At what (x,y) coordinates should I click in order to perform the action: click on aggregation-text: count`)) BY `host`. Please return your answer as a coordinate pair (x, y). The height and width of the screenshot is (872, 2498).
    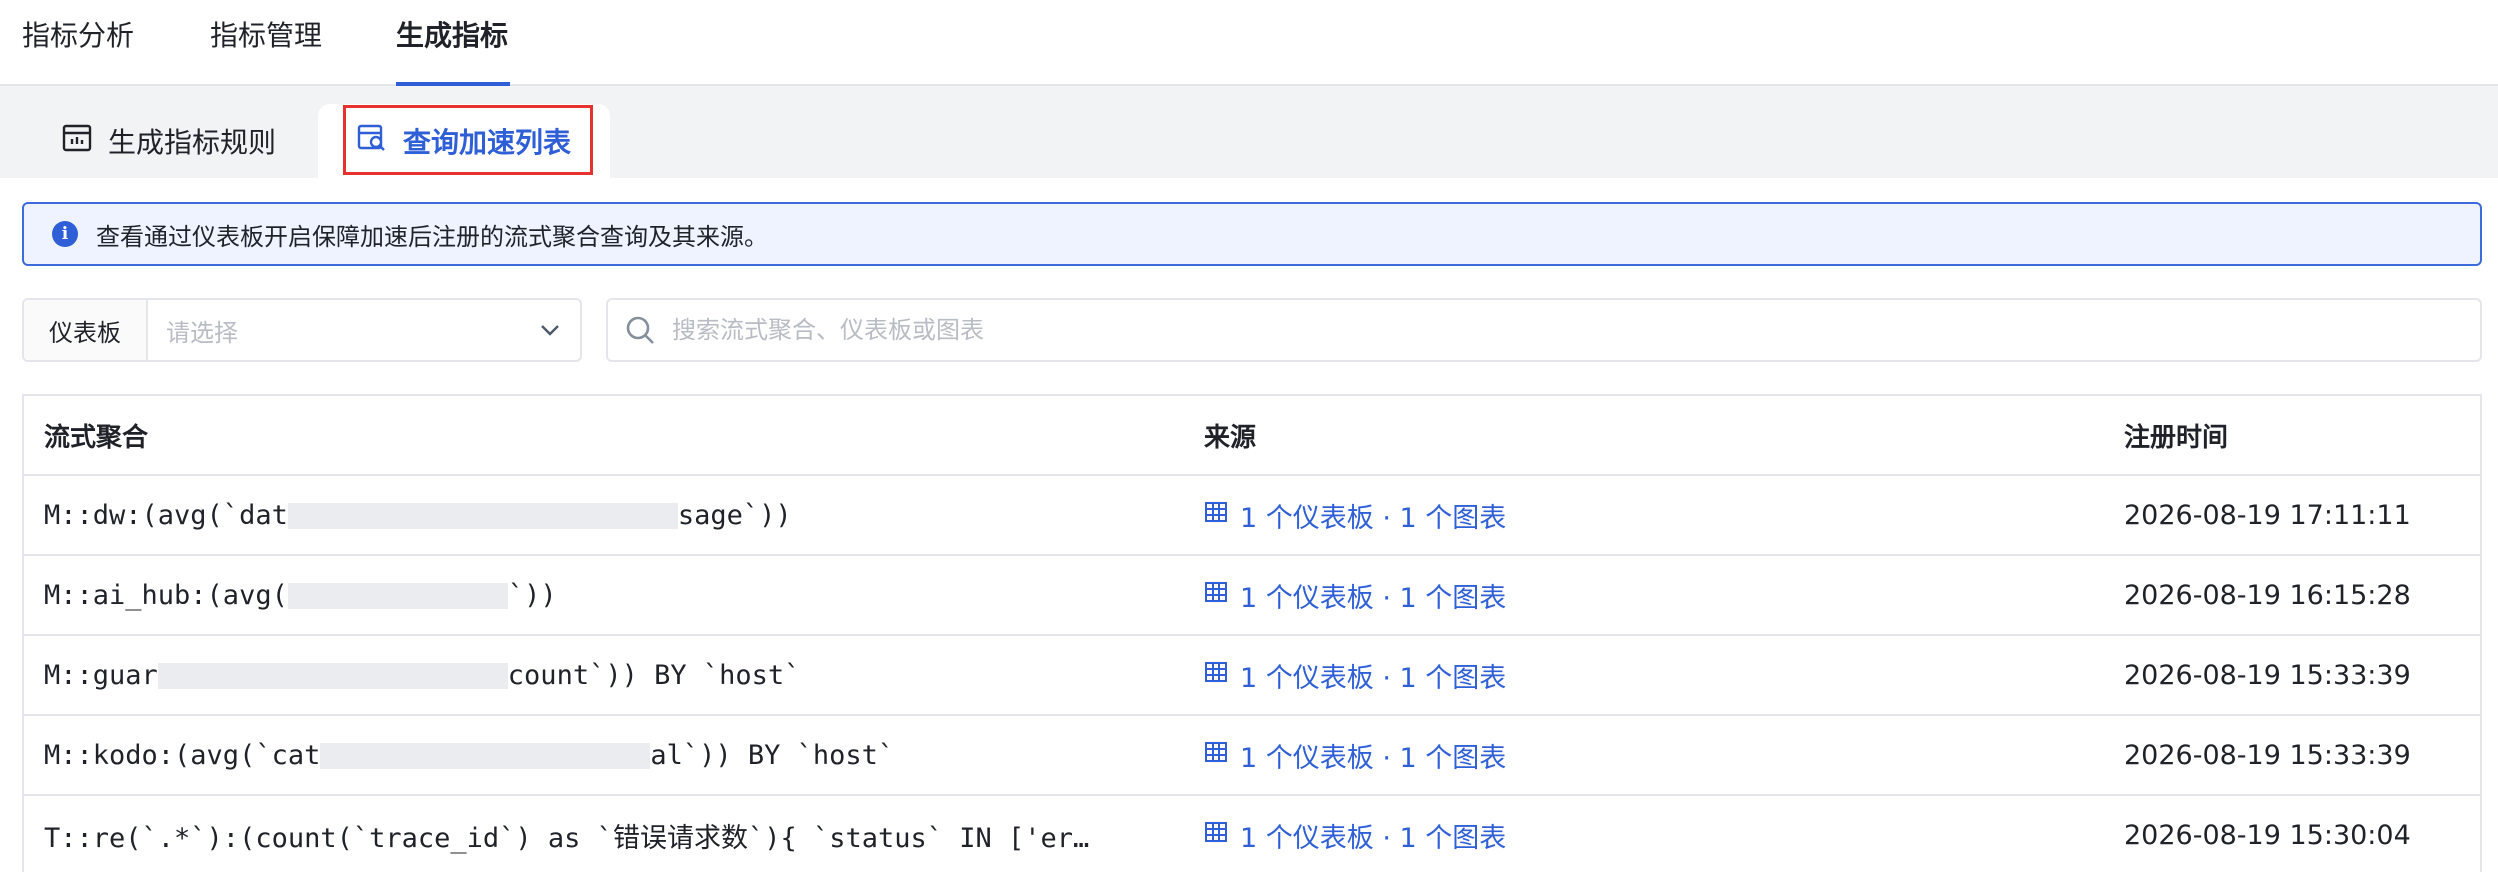
    Looking at the image, I should click on (654, 675).